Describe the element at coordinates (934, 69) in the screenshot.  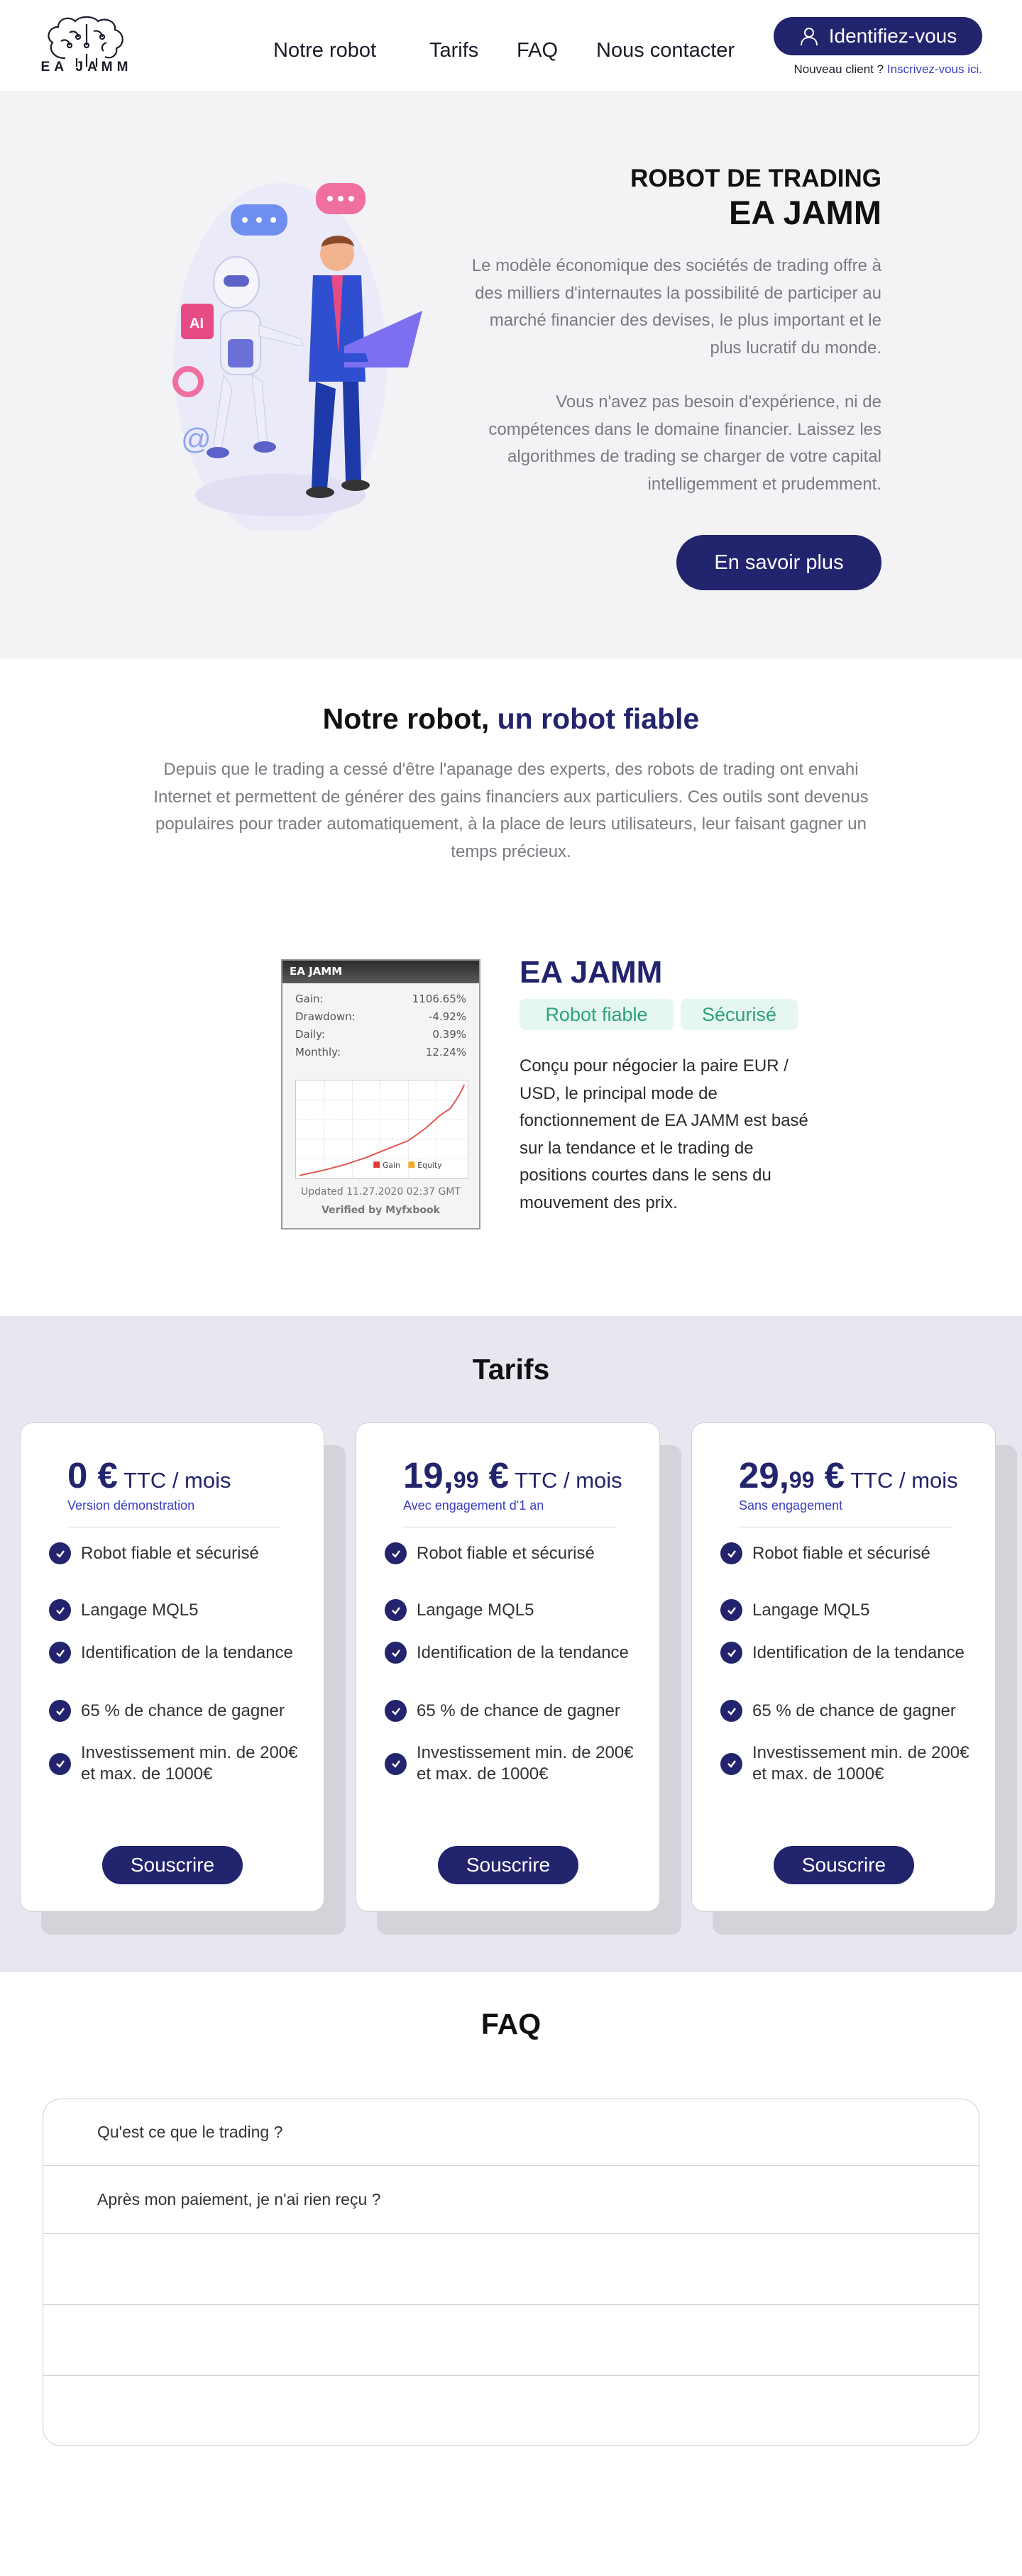
I see `register-link: Inscrivez-vous ici.` at that location.